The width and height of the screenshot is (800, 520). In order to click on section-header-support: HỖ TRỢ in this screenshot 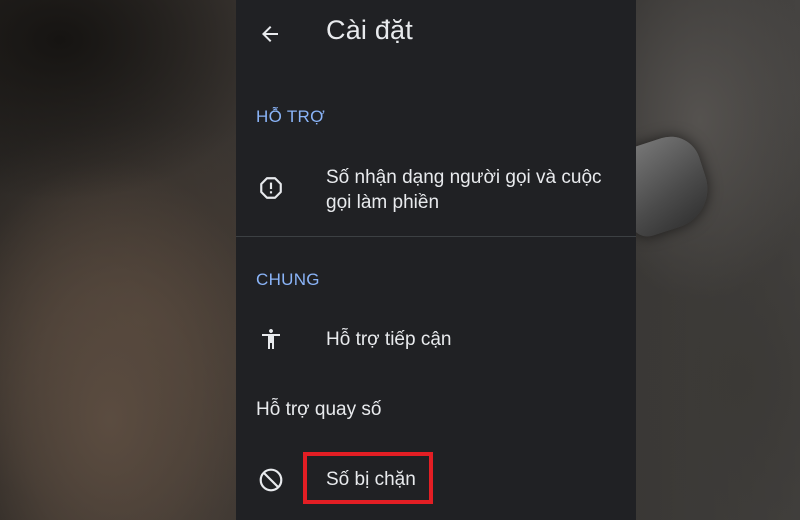, I will do `click(290, 116)`.